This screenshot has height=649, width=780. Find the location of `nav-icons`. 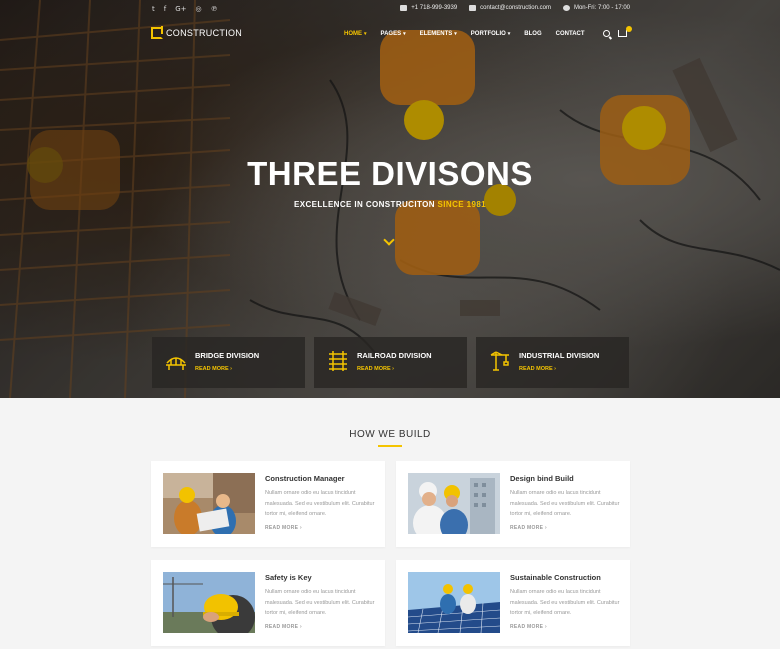

nav-icons is located at coordinates (617, 31).